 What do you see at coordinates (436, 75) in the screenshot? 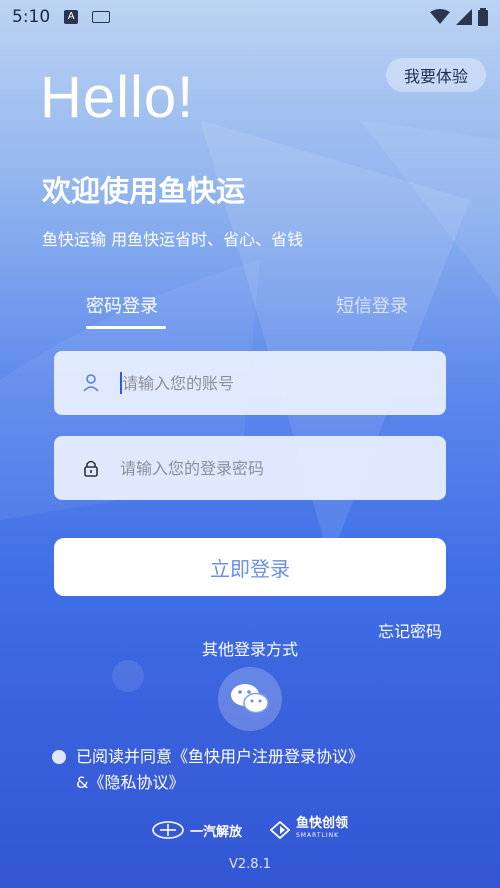
I see `trial-button: 我要体验` at bounding box center [436, 75].